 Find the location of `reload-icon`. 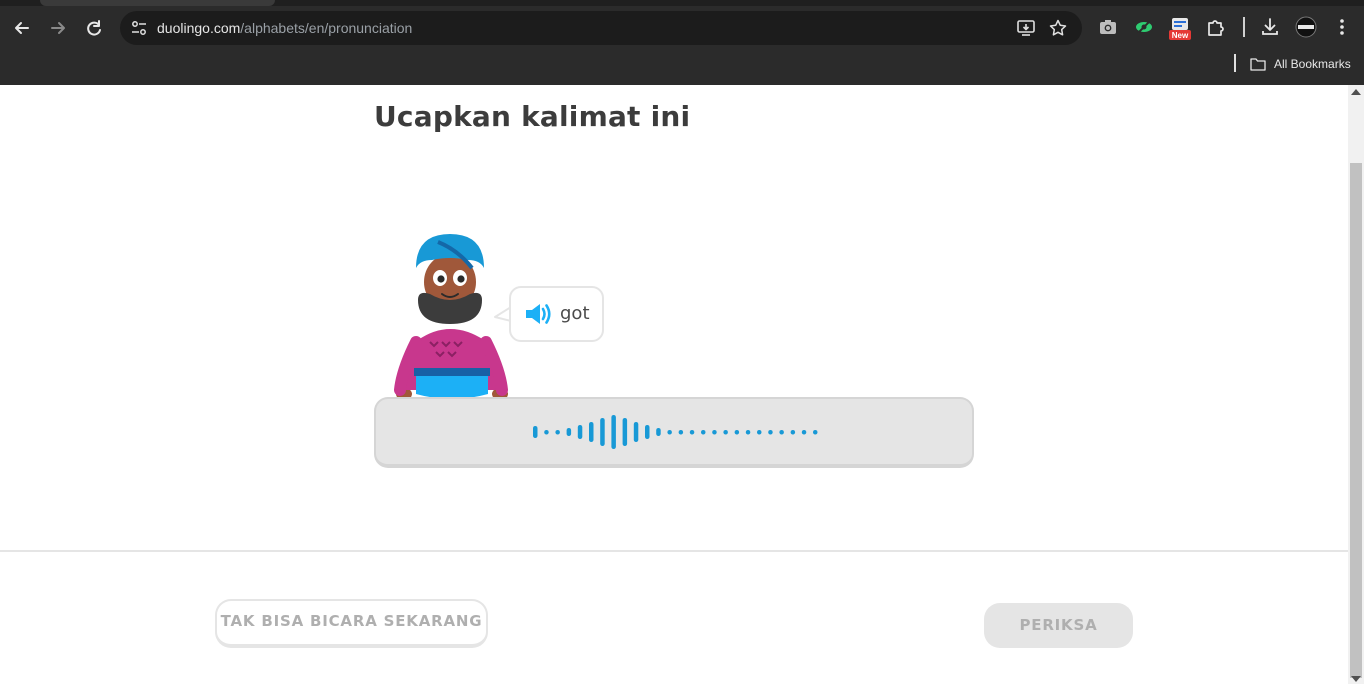

reload-icon is located at coordinates (94, 28).